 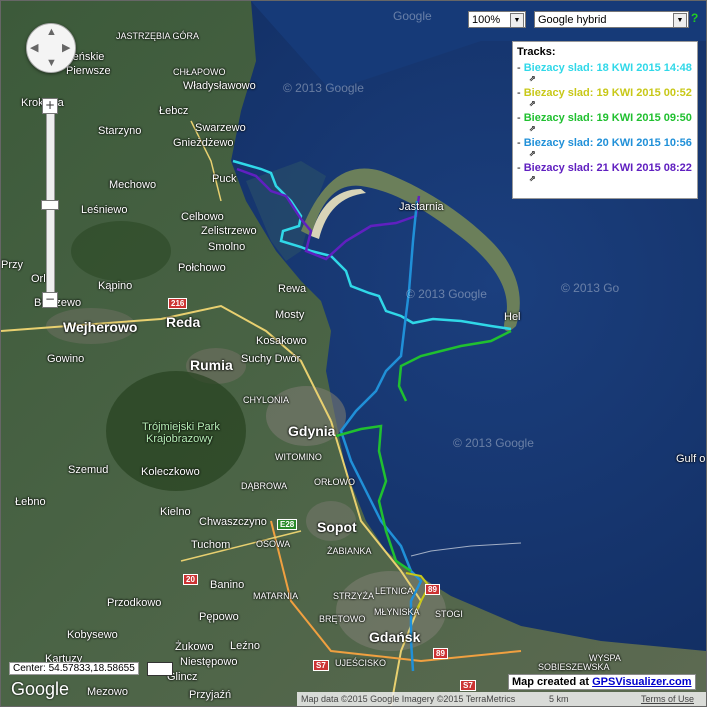 I want to click on place-label: Jastarnia, so click(x=421, y=207).